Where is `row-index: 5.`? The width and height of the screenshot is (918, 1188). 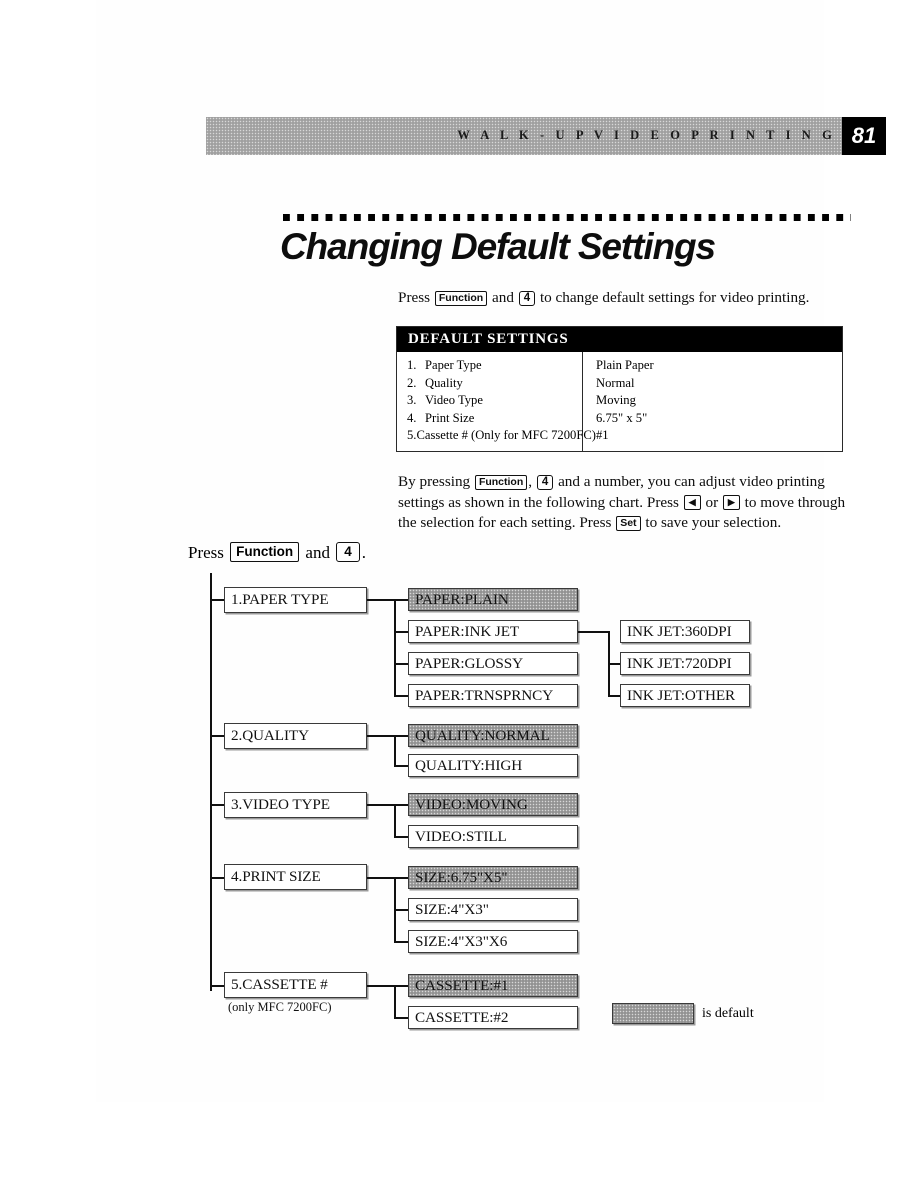 row-index: 5. is located at coordinates (412, 435).